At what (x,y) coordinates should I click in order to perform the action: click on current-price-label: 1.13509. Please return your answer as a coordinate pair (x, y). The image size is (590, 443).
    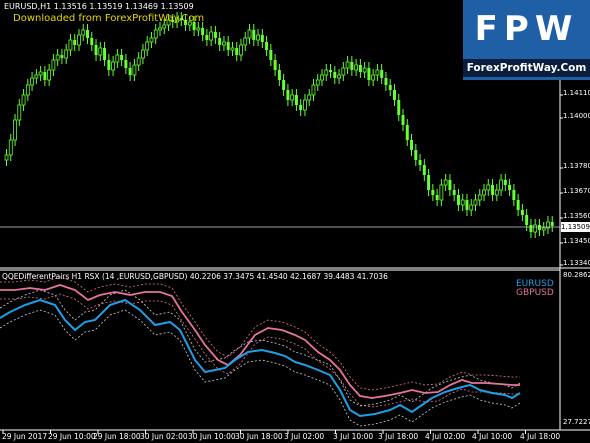
    Looking at the image, I should click on (575, 227).